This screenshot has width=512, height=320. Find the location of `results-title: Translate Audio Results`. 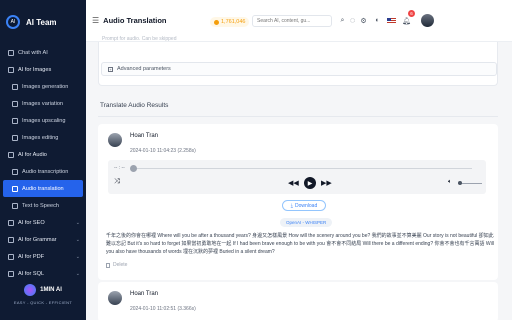

results-title: Translate Audio Results is located at coordinates (134, 105).